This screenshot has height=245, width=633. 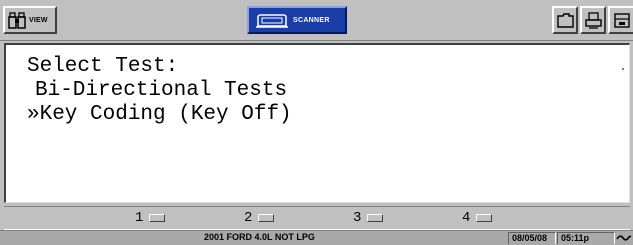 I want to click on folder-icon, so click(x=565, y=20).